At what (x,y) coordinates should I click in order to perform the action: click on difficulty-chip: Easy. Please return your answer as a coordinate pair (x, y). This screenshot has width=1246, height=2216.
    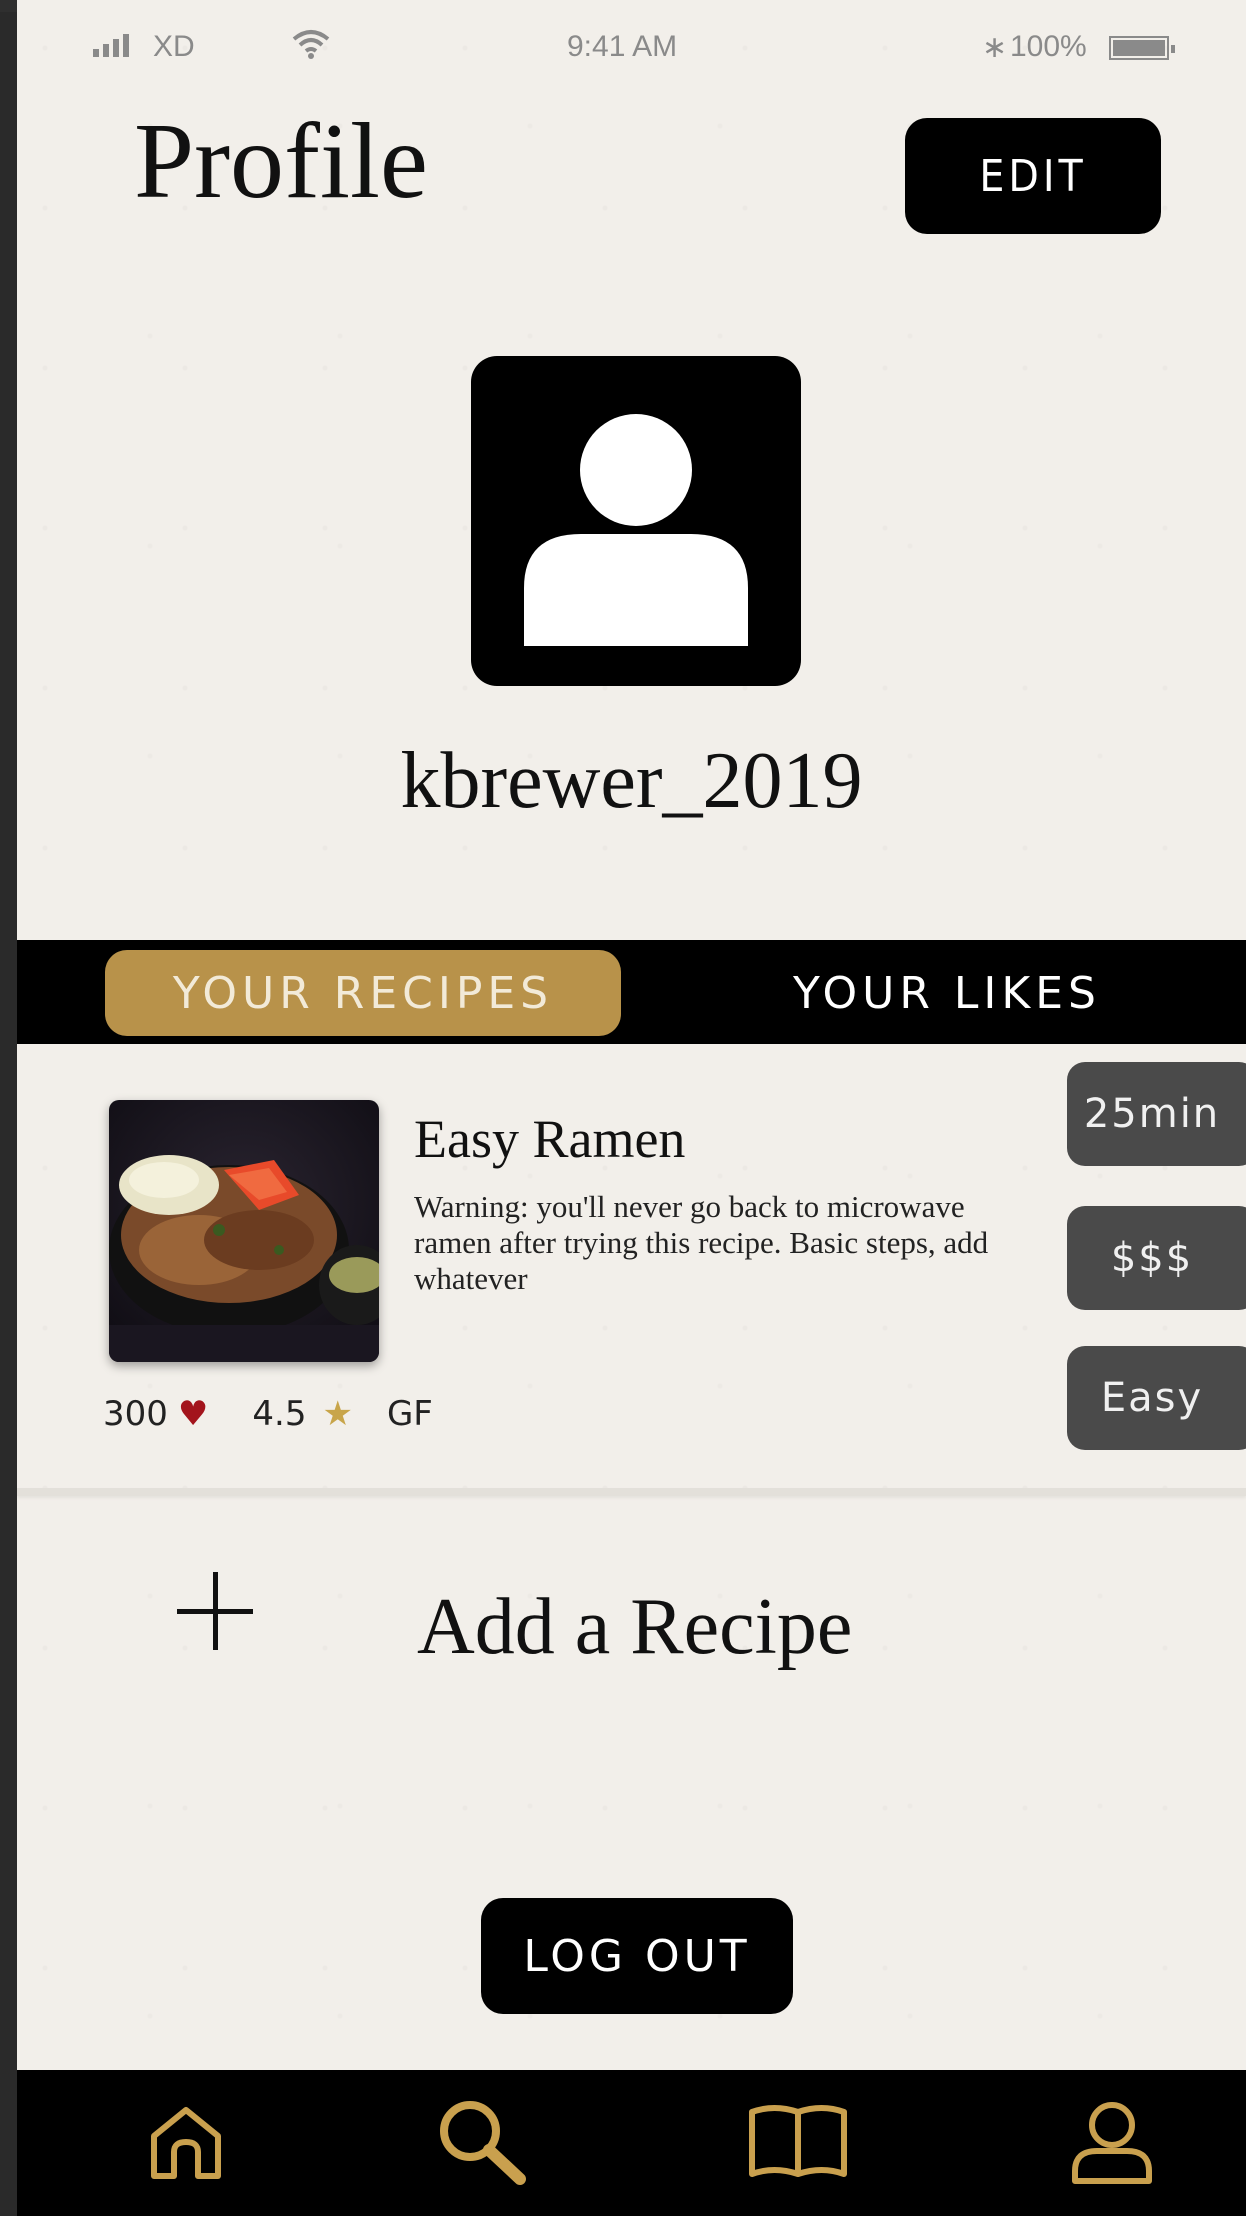
    Looking at the image, I should click on (1156, 1398).